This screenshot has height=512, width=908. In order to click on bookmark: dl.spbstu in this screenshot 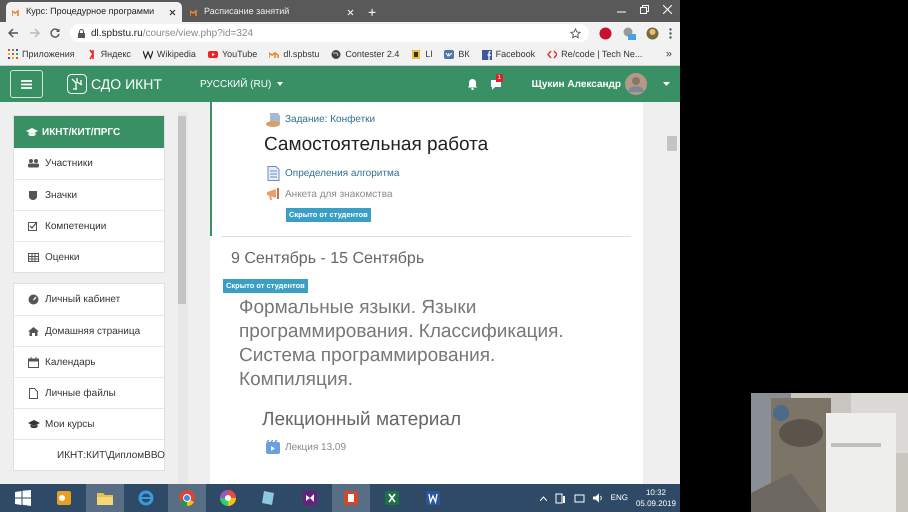, I will do `click(294, 55)`.